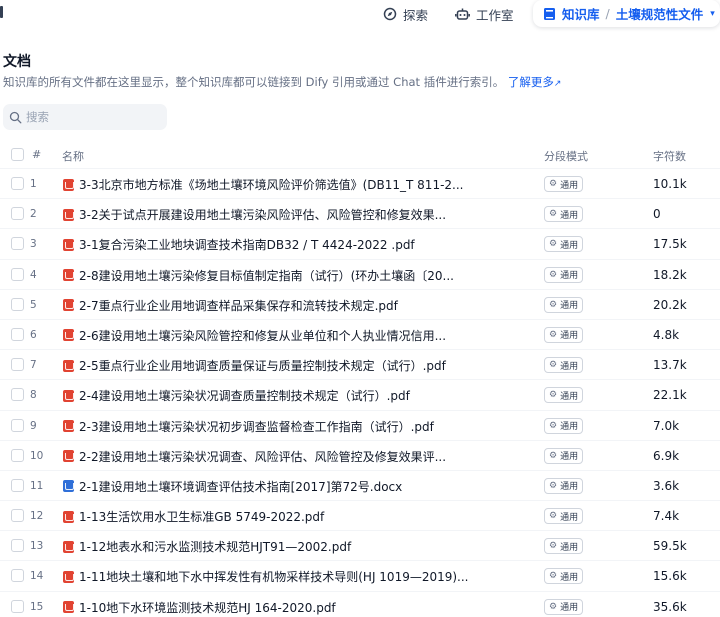 Image resolution: width=720 pixels, height=617 pixels. What do you see at coordinates (531, 82) in the screenshot?
I see `learn-more-link: 了解更多` at bounding box center [531, 82].